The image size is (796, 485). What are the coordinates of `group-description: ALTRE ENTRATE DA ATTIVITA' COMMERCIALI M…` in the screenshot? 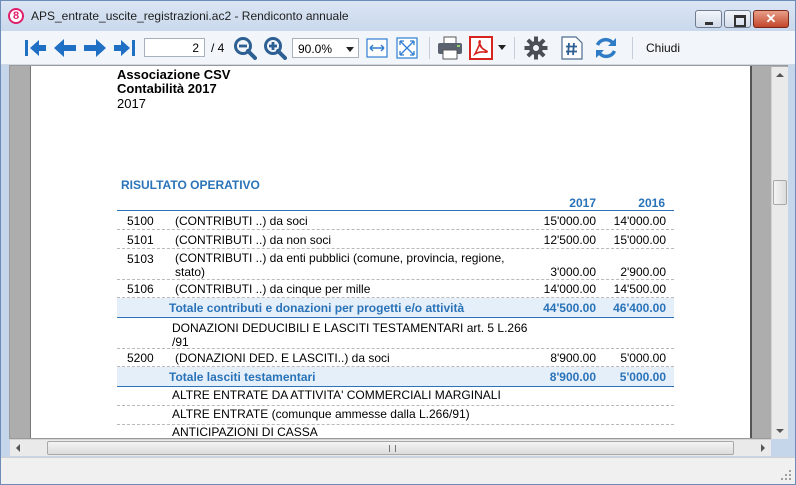 It's located at (336, 395).